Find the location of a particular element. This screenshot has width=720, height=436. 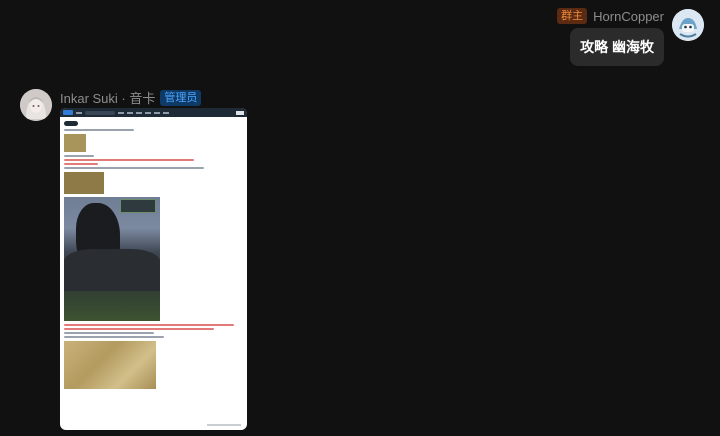

embedded-logo-icon is located at coordinates (68, 112).